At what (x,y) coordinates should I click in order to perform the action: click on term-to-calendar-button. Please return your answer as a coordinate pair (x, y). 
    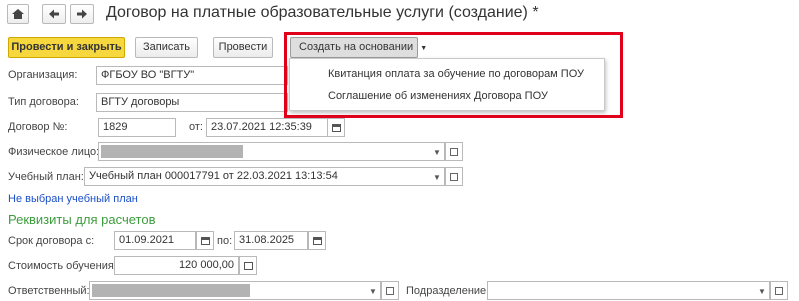
    Looking at the image, I should click on (317, 240).